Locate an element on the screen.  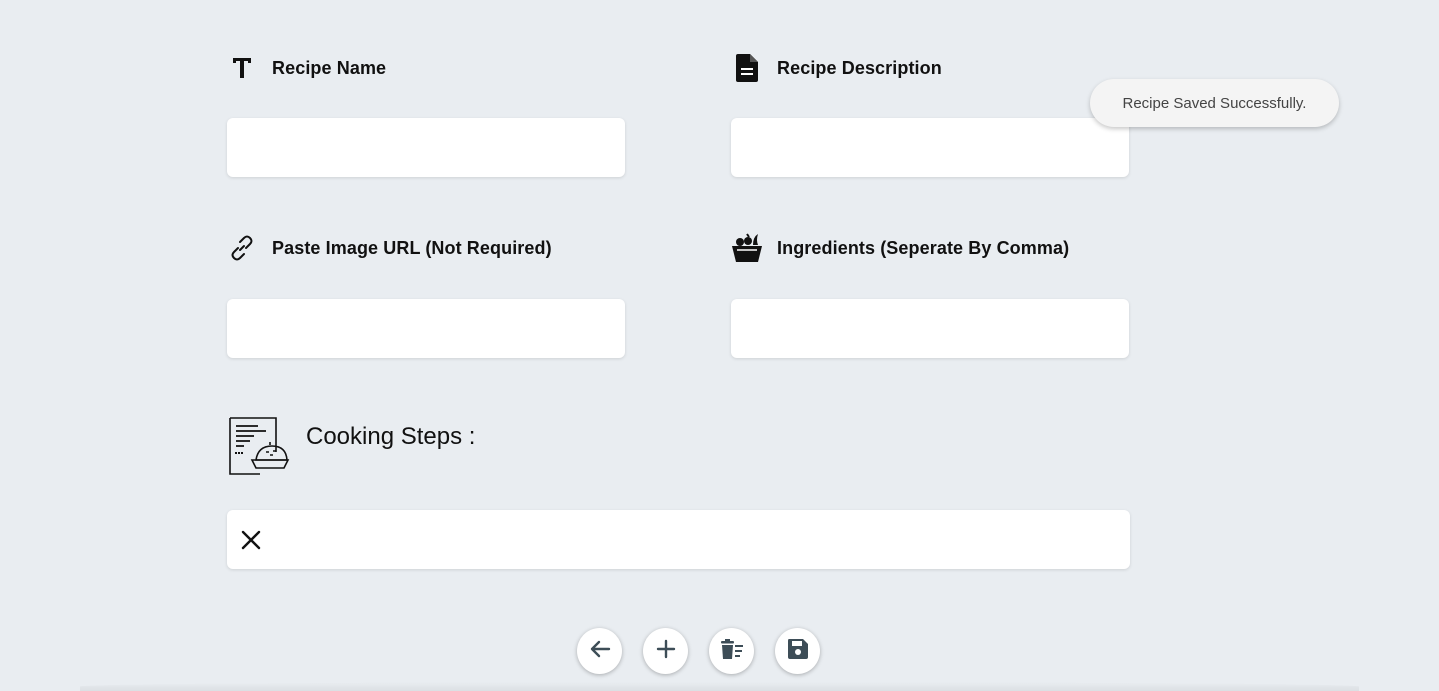
image-url-label: Paste Image URL (Not Required) is located at coordinates (389, 248).